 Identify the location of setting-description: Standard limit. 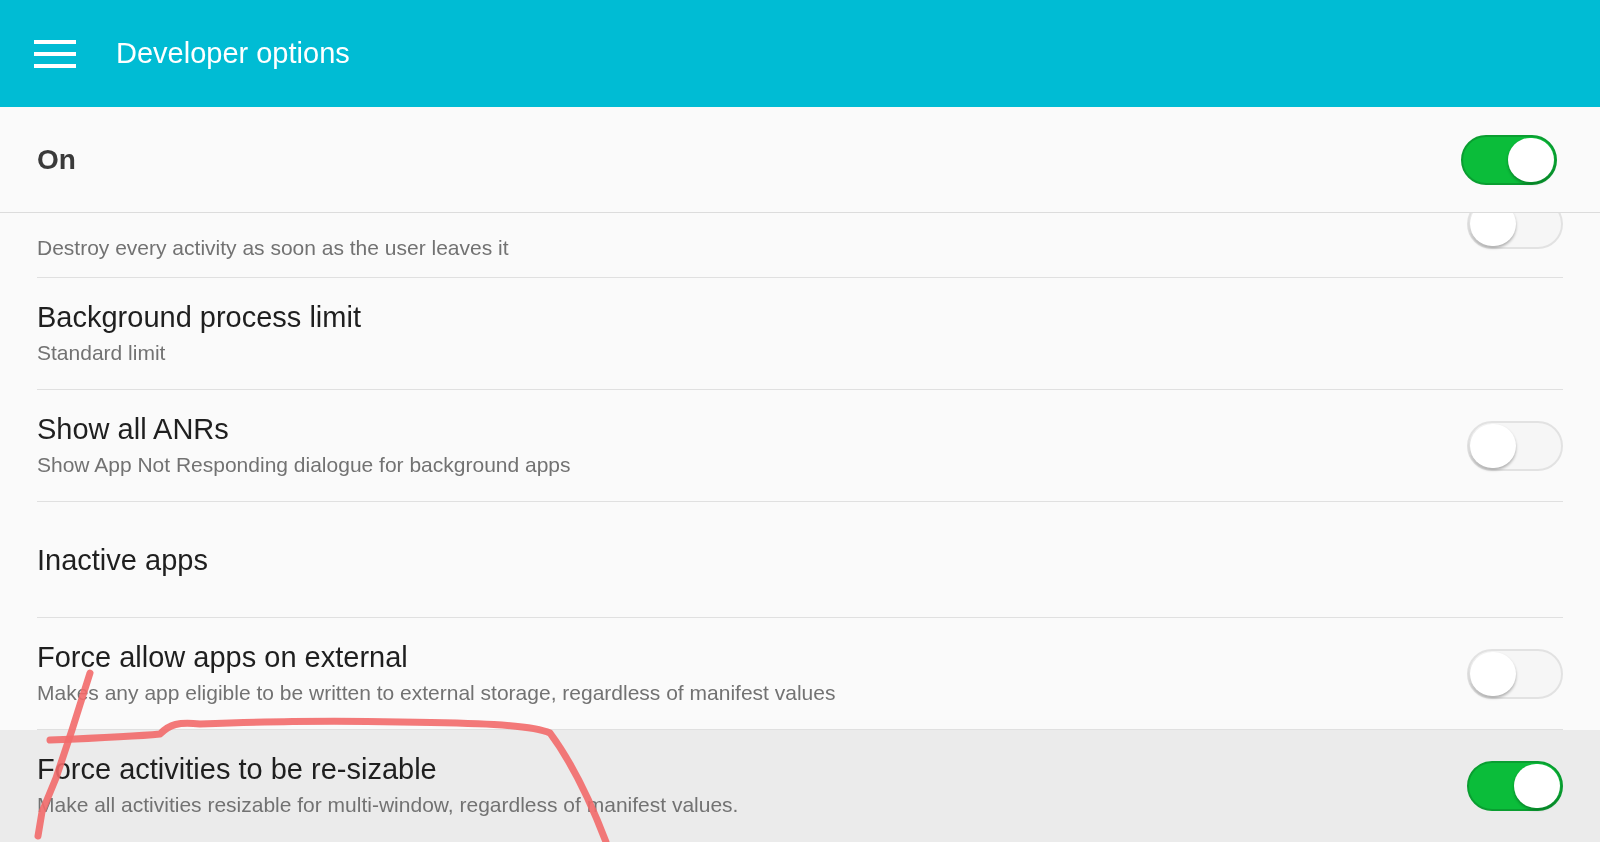
(102, 352).